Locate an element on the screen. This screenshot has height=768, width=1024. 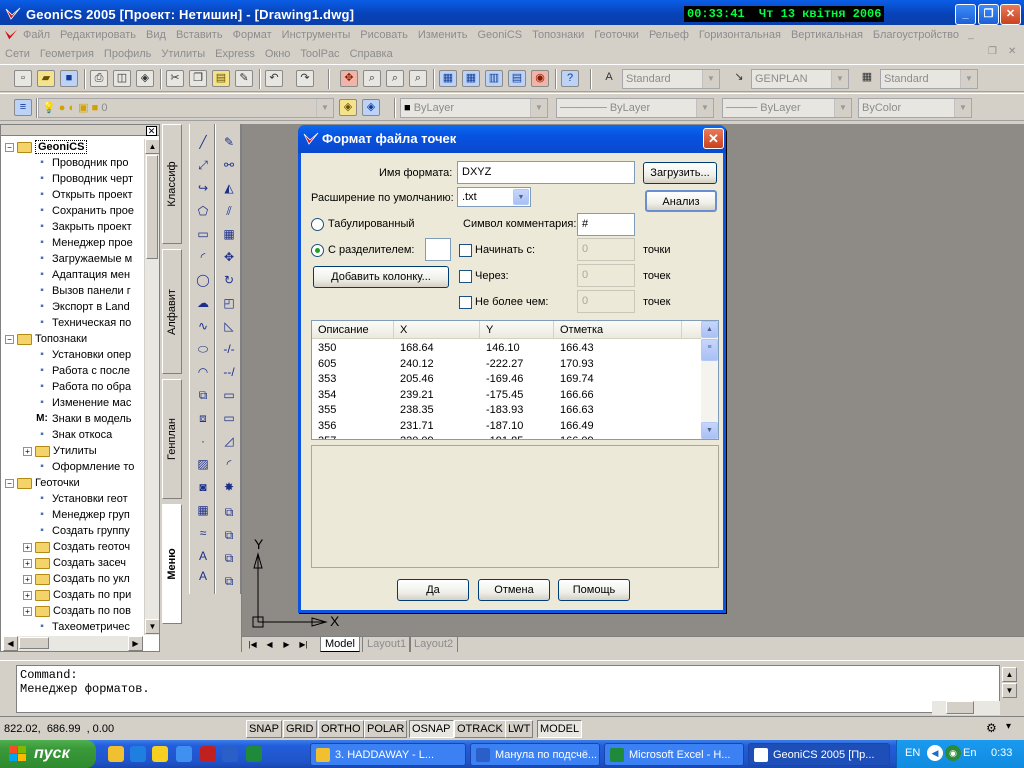
mdi-minimize-button: _ is located at coordinates (971, 34).